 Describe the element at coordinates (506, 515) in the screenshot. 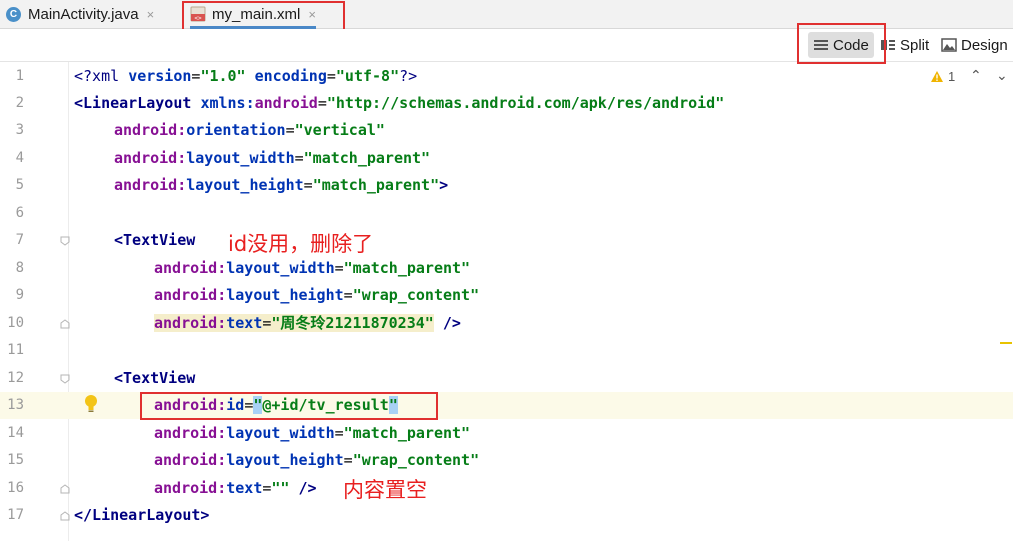

I see `code-line-17: 17 </LinearLayout>` at that location.